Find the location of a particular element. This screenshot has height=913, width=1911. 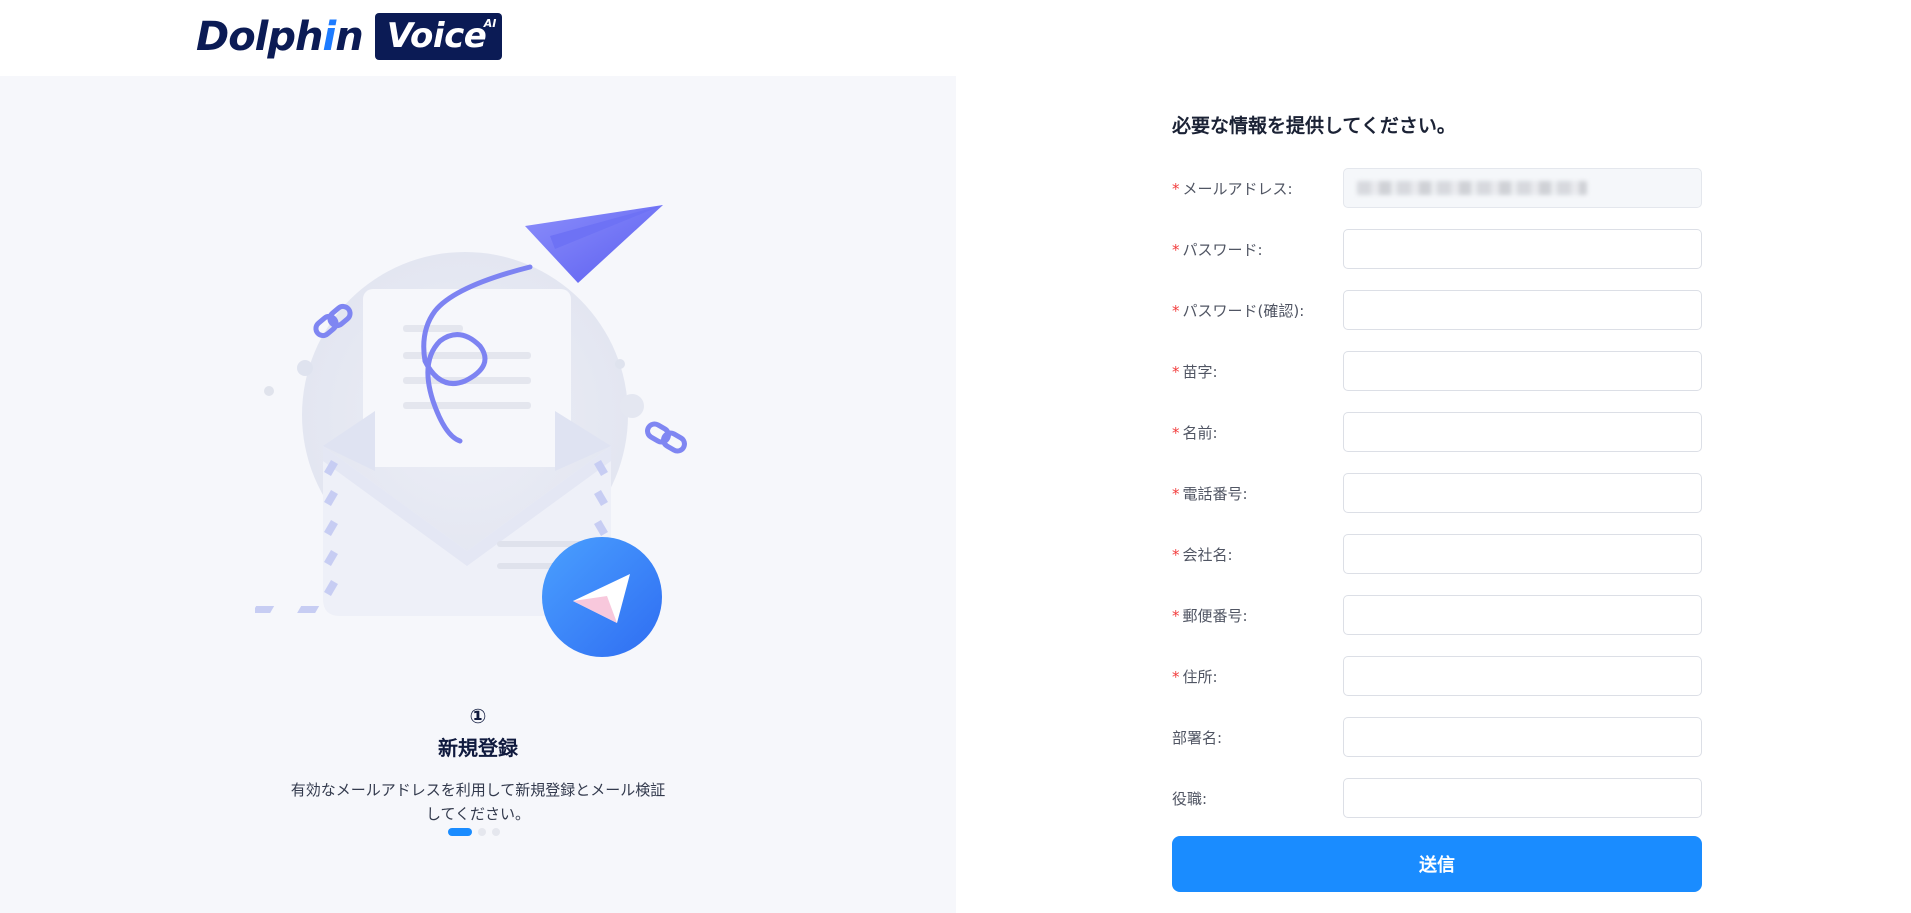

email-envelope-illustration is located at coordinates (471, 431).